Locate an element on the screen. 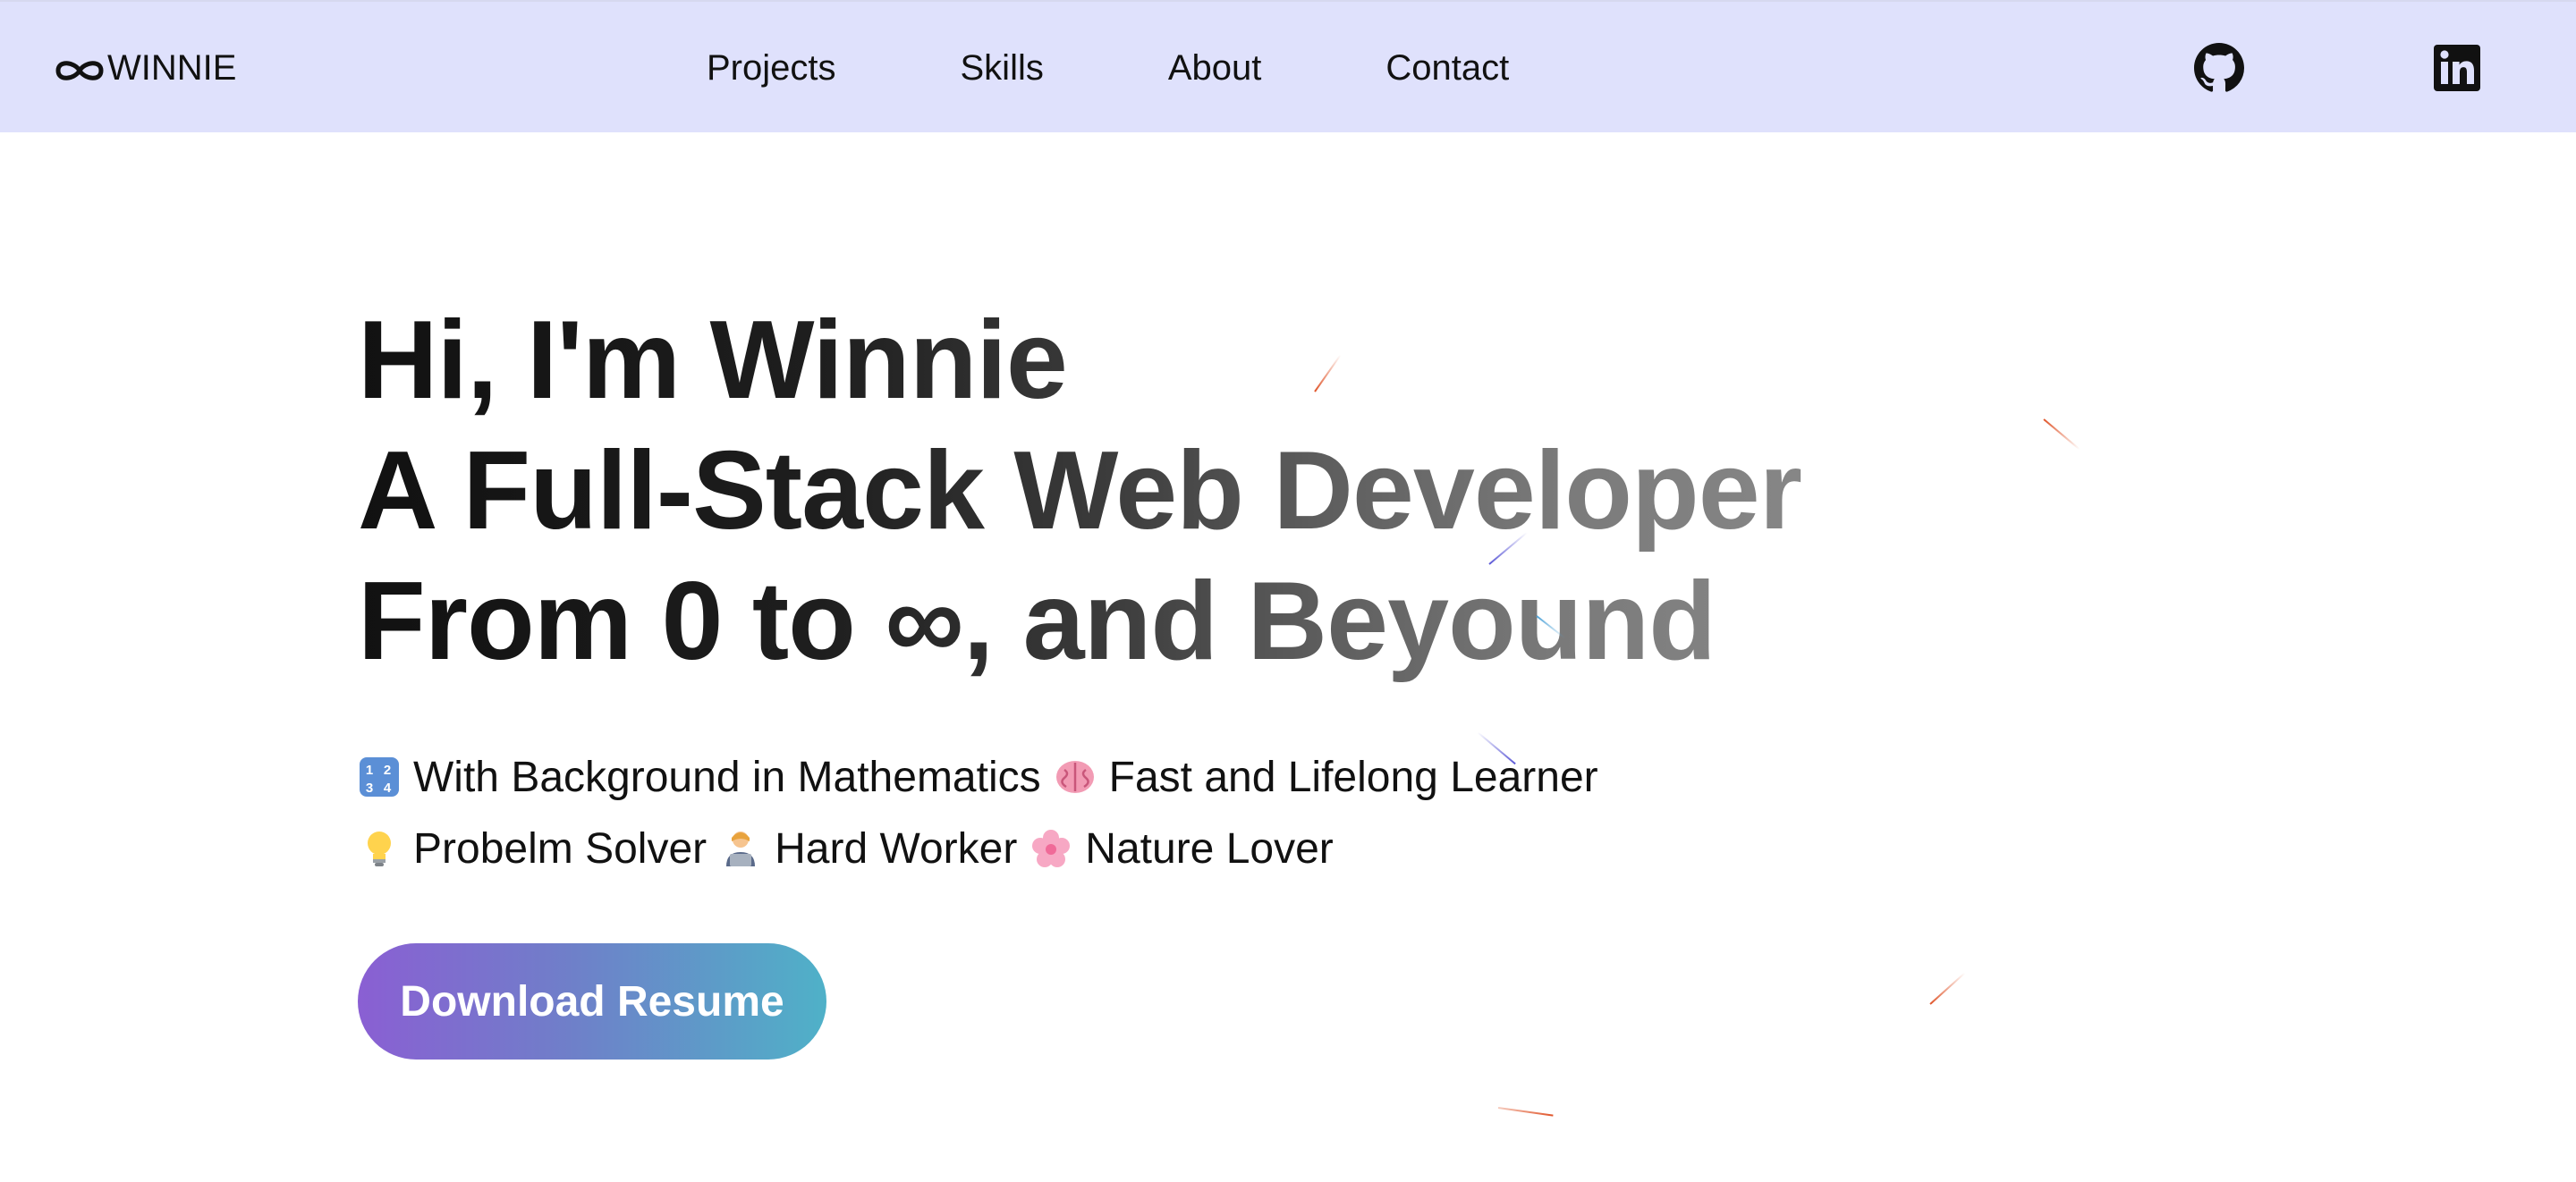 This screenshot has height=1182, width=2576. traits-line-2: Probelm Solver Hard Worker Nature Lover is located at coordinates (978, 849).